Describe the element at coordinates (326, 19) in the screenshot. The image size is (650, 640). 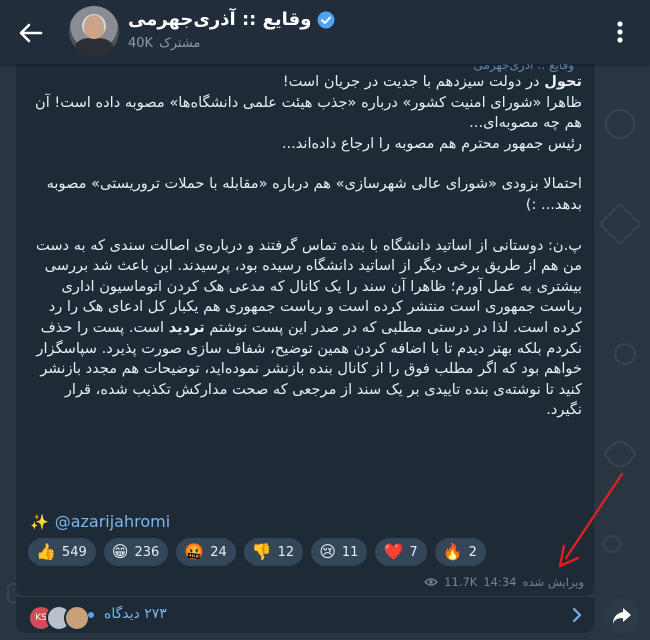
I see `verified-badge-icon` at that location.